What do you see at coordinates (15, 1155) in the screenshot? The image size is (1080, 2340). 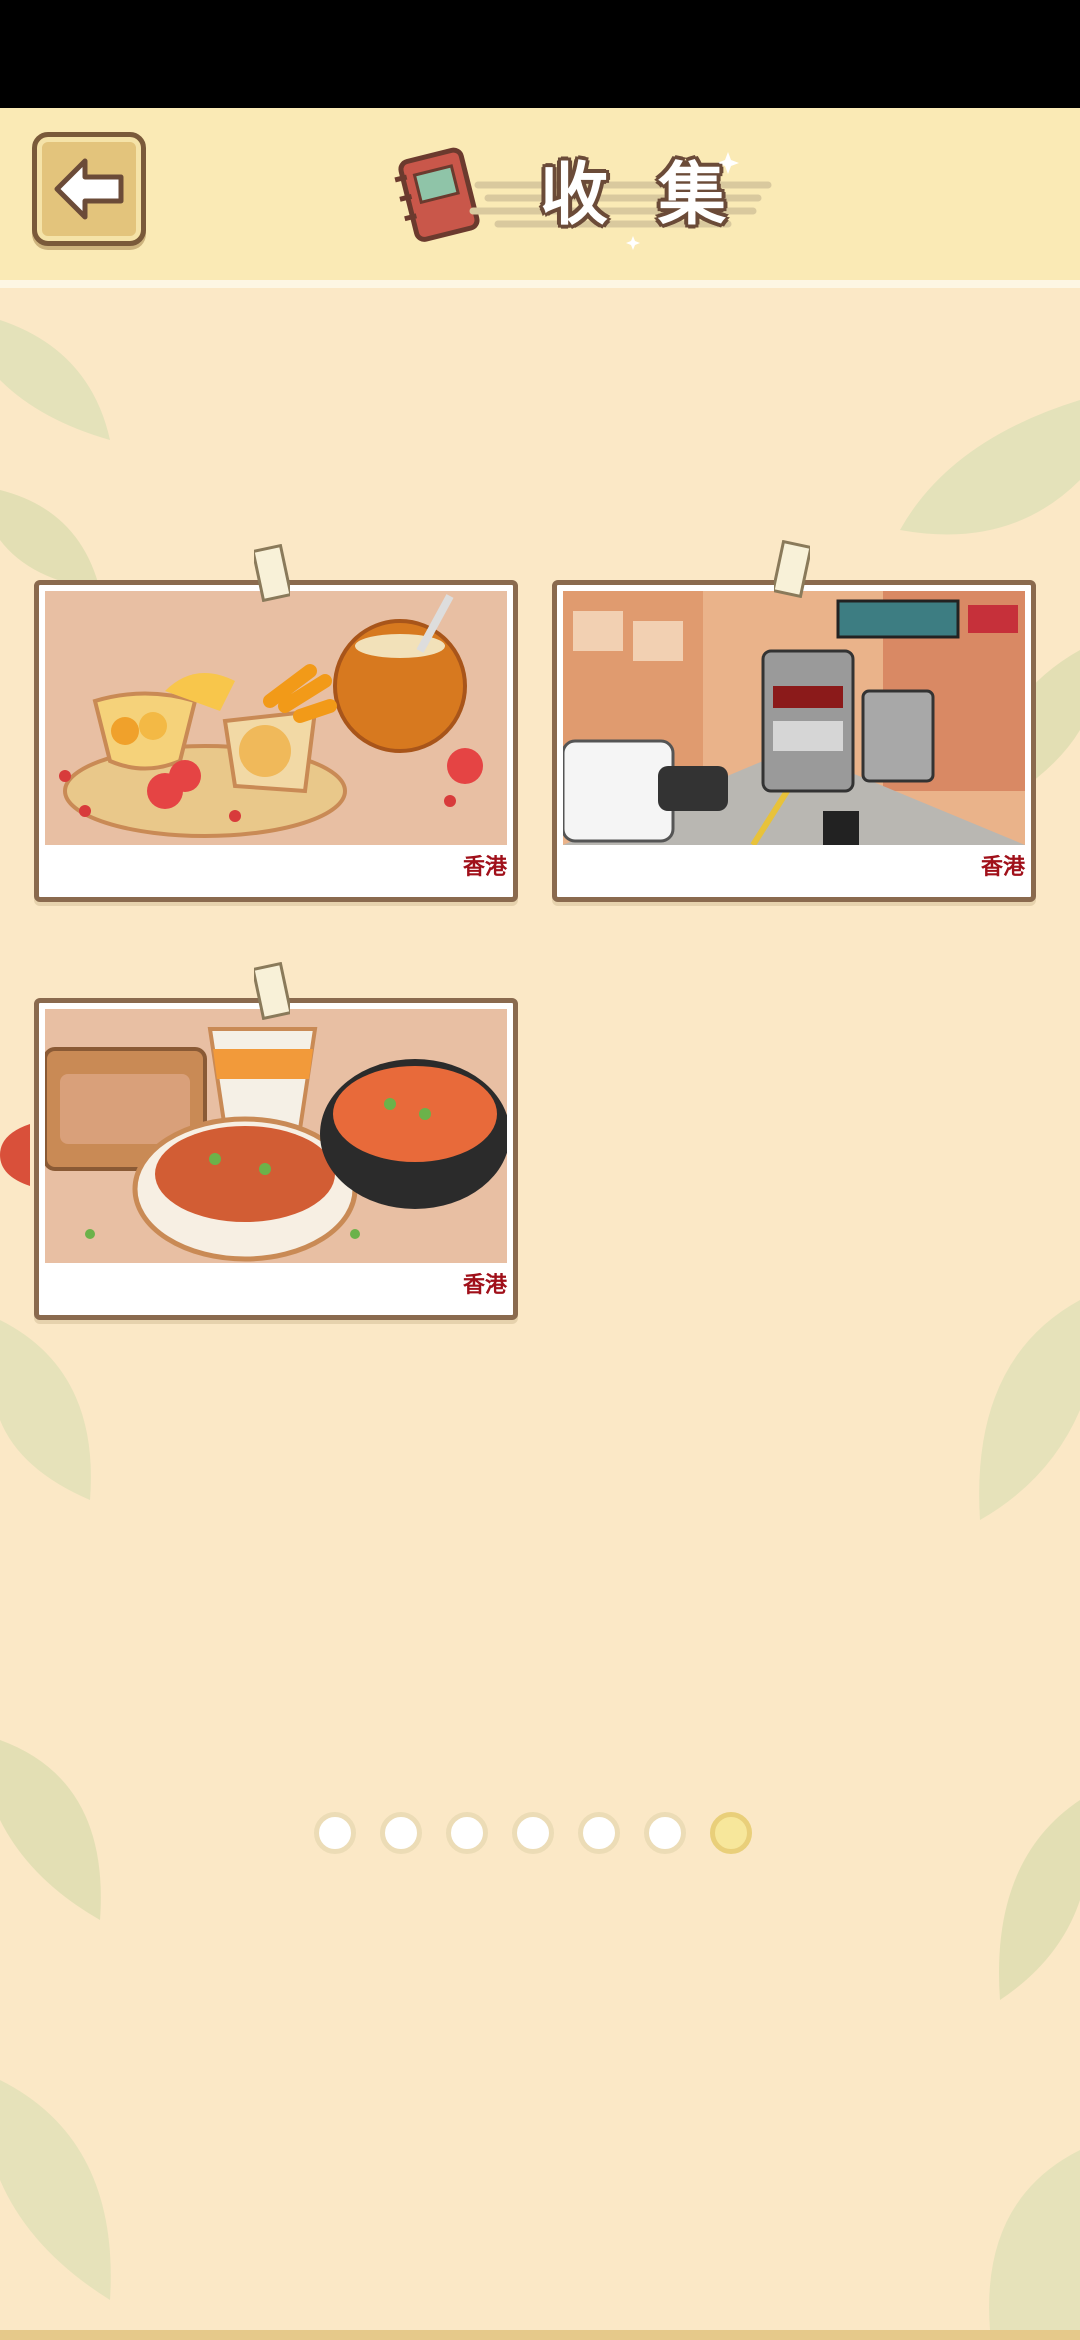 I see `side-tab-handle` at bounding box center [15, 1155].